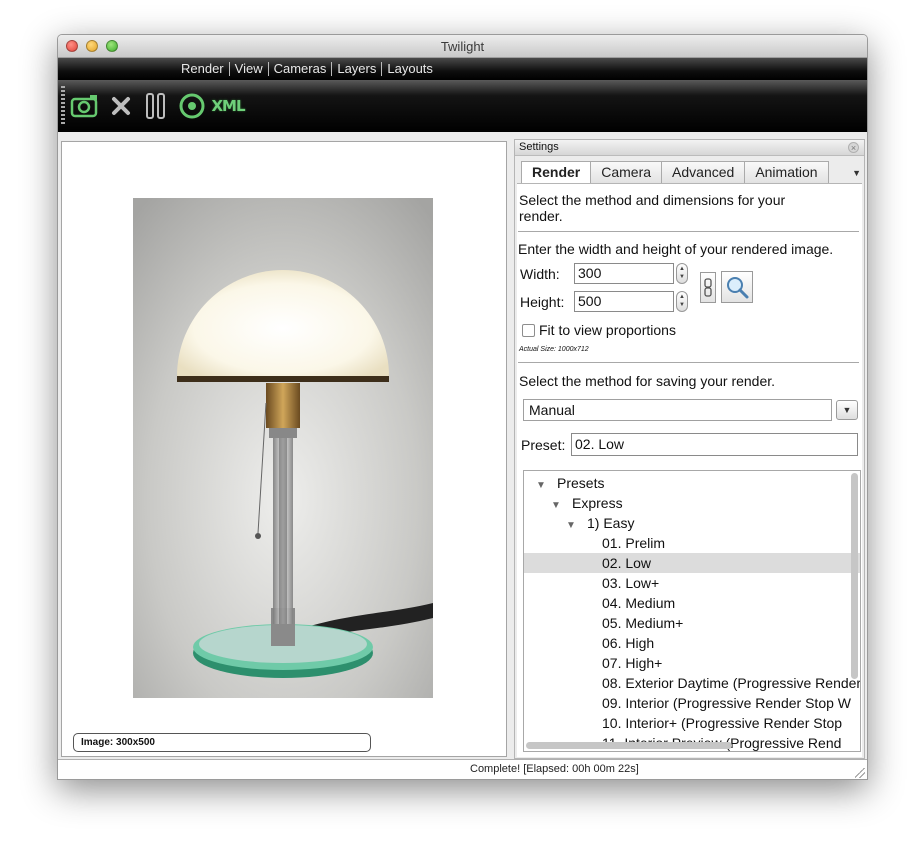 The image size is (923, 856). I want to click on magnifier-icon, so click(738, 288).